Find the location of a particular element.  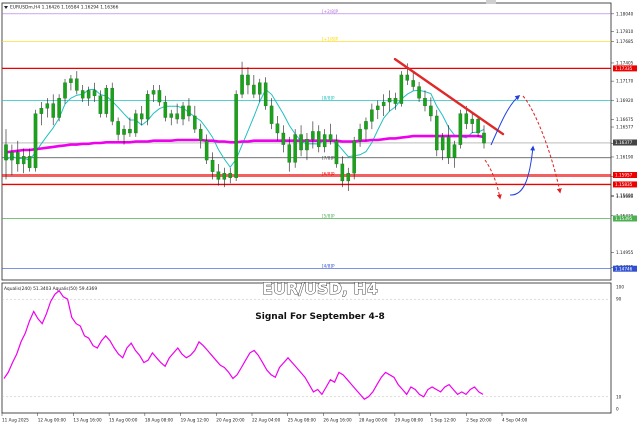

time-axis-label: 19 Aug 12:00 is located at coordinates (195, 420).